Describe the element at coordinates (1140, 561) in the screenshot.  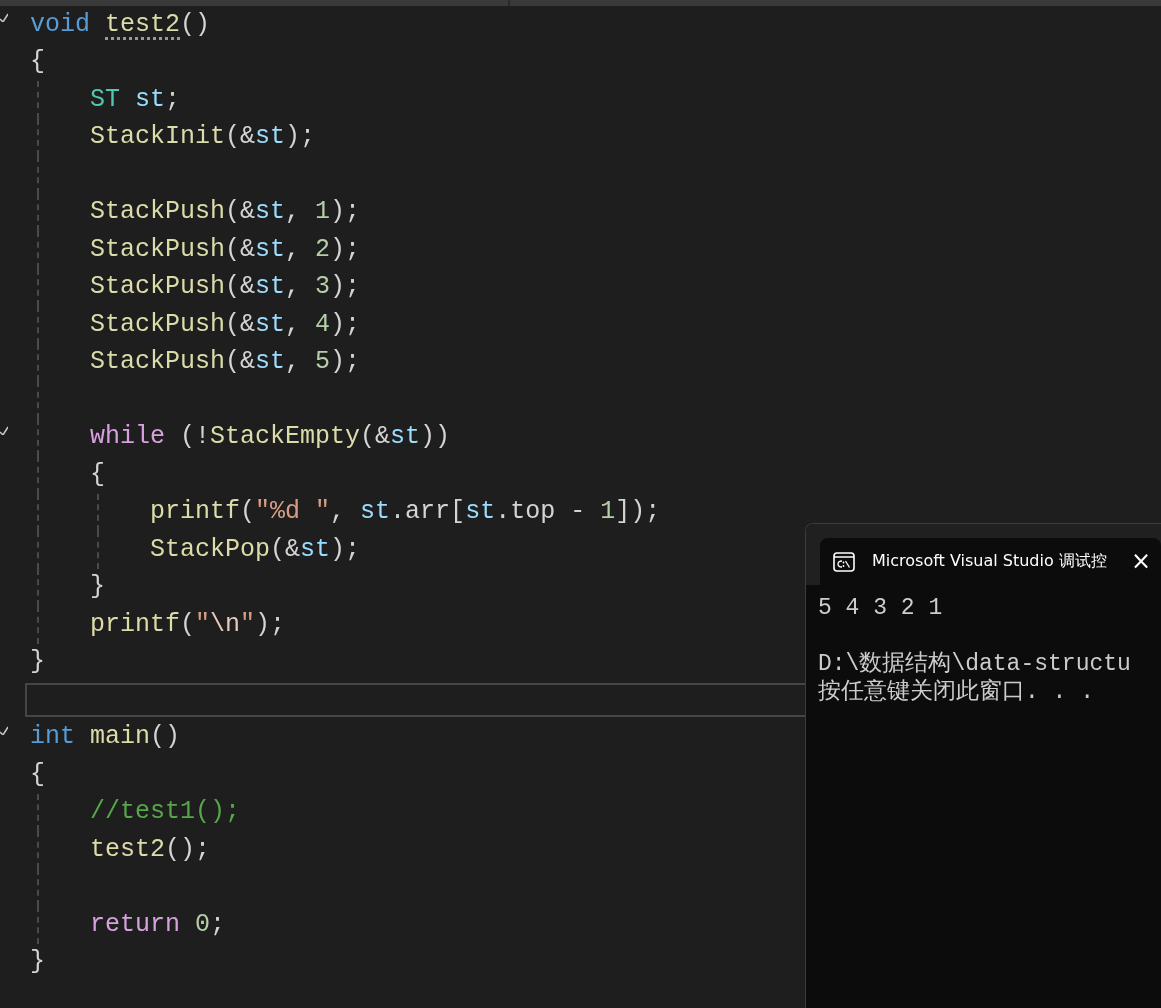
I see `close-button: ×` at that location.